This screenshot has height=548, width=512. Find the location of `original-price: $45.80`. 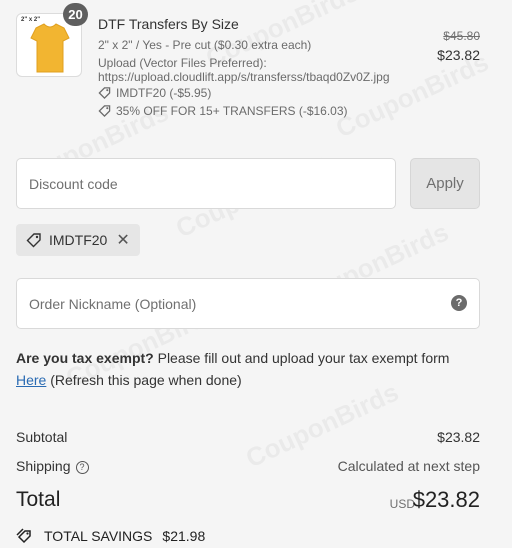

original-price: $45.80 is located at coordinates (461, 36).